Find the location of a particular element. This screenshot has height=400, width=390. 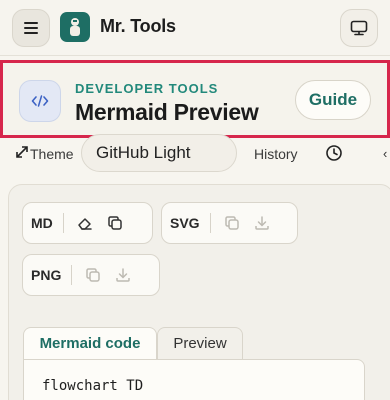

png-action-group: PNG is located at coordinates (91, 275).